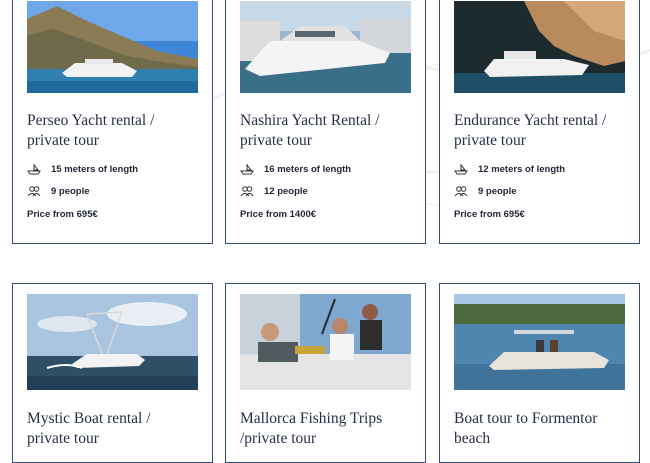 The width and height of the screenshot is (650, 463). What do you see at coordinates (320, 131) in the screenshot?
I see `card-title: Nashira Yacht Rental / private tour` at bounding box center [320, 131].